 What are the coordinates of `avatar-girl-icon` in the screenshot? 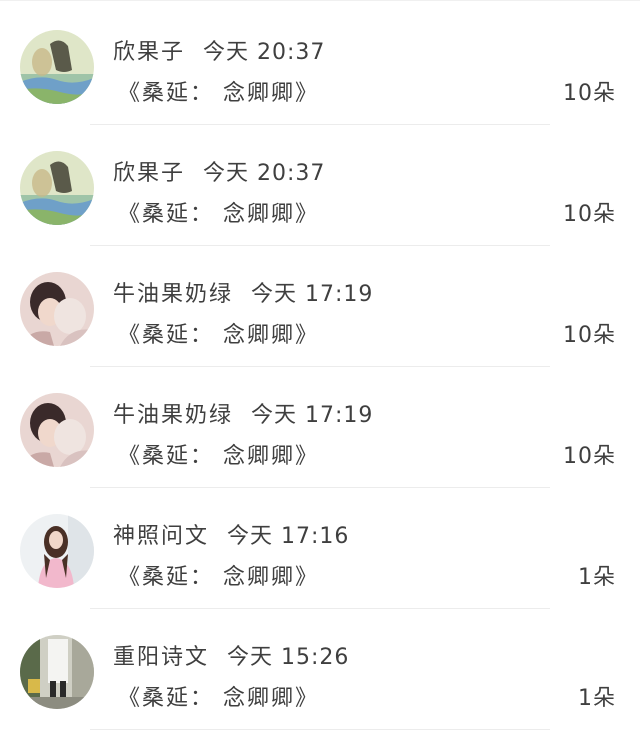 It's located at (57, 551).